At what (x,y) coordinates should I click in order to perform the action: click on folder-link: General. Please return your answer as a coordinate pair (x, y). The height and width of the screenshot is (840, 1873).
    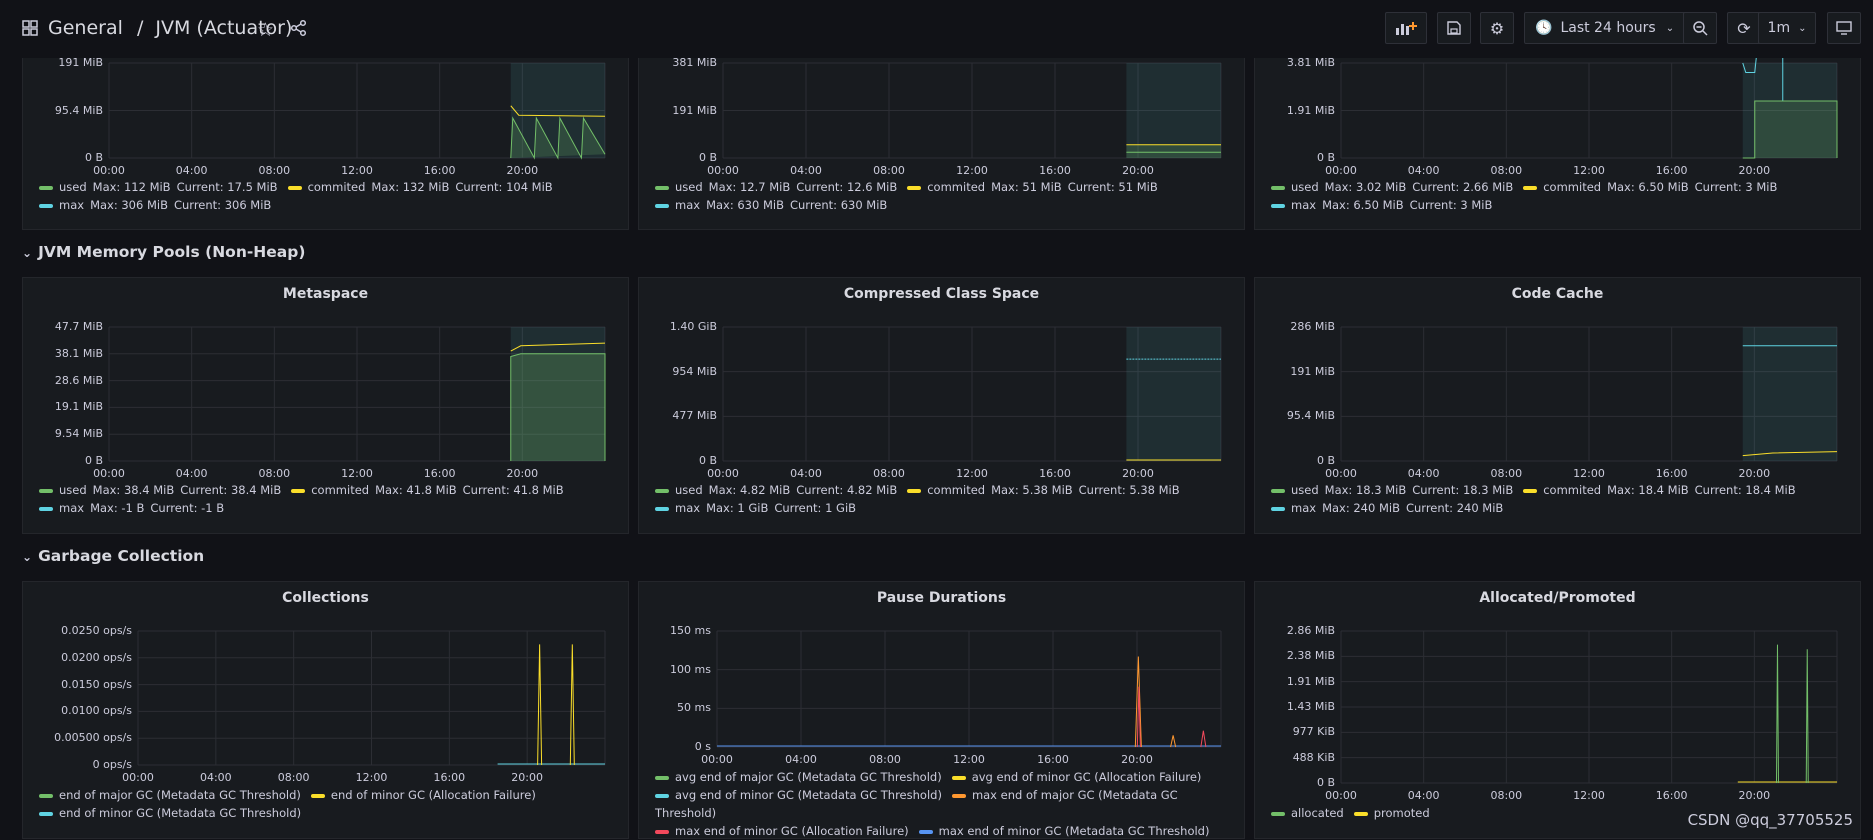
    Looking at the image, I should click on (85, 28).